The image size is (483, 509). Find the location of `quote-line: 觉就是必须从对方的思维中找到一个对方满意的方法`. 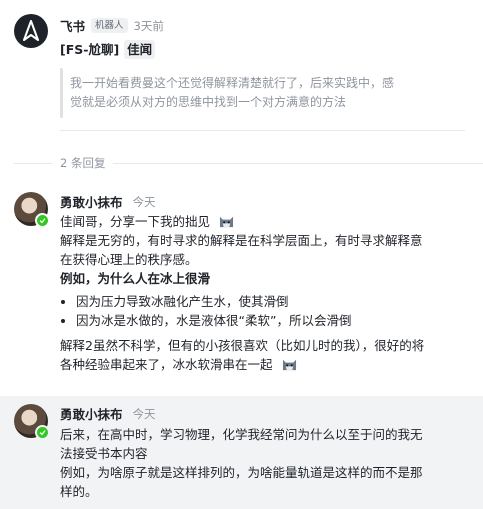

quote-line: 觉就是必须从对方的思维中找到一个对方满意的方法 is located at coordinates (208, 102).